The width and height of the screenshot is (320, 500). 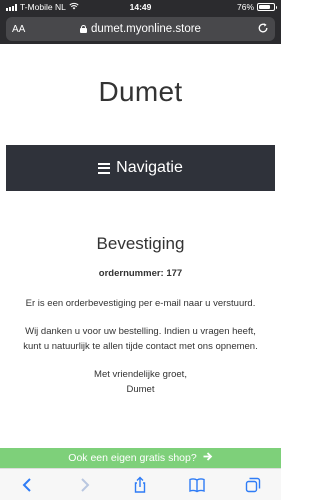 I want to click on share-icon, so click(x=140, y=484).